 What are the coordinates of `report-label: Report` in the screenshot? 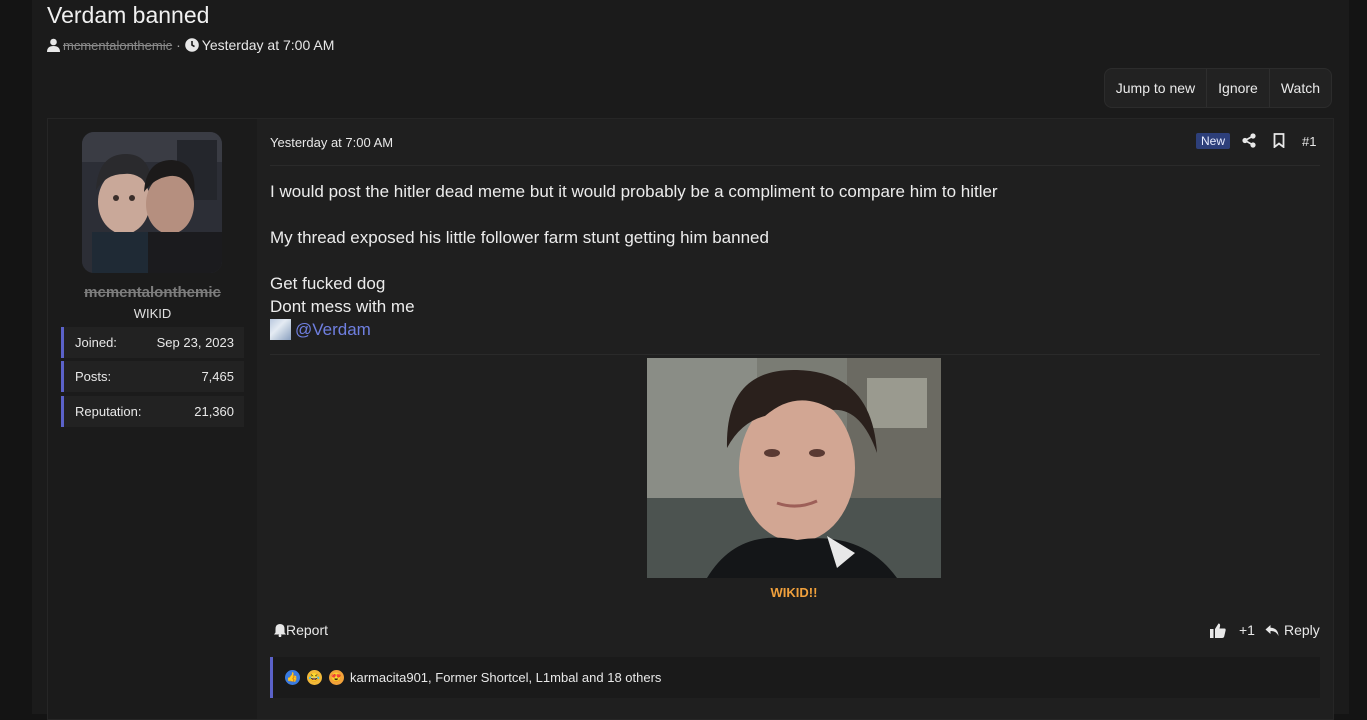 It's located at (307, 630).